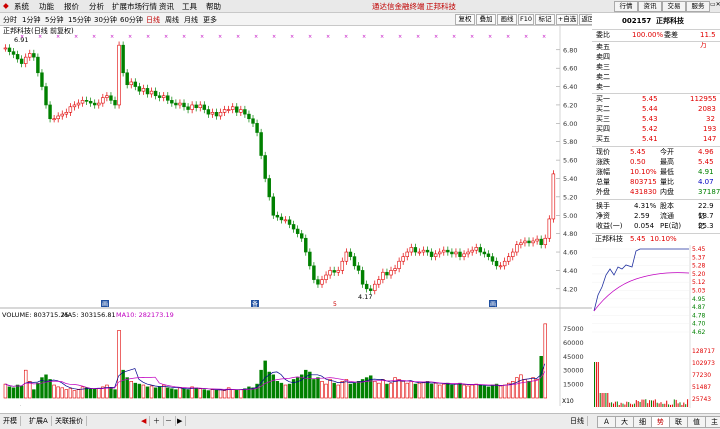 This screenshot has width=720, height=429. What do you see at coordinates (696, 422) in the screenshot?
I see `rtab-value: 值` at bounding box center [696, 422].